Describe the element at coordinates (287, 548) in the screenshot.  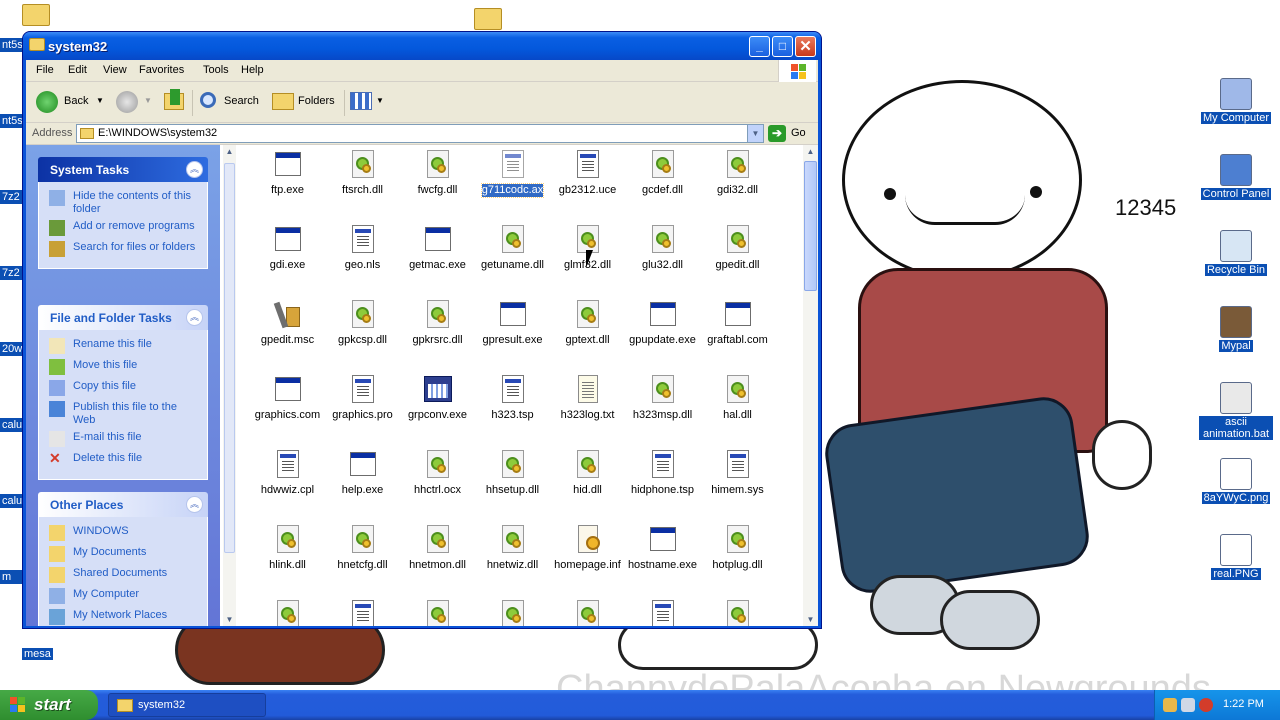
I see `file-item: hlink.dll` at that location.